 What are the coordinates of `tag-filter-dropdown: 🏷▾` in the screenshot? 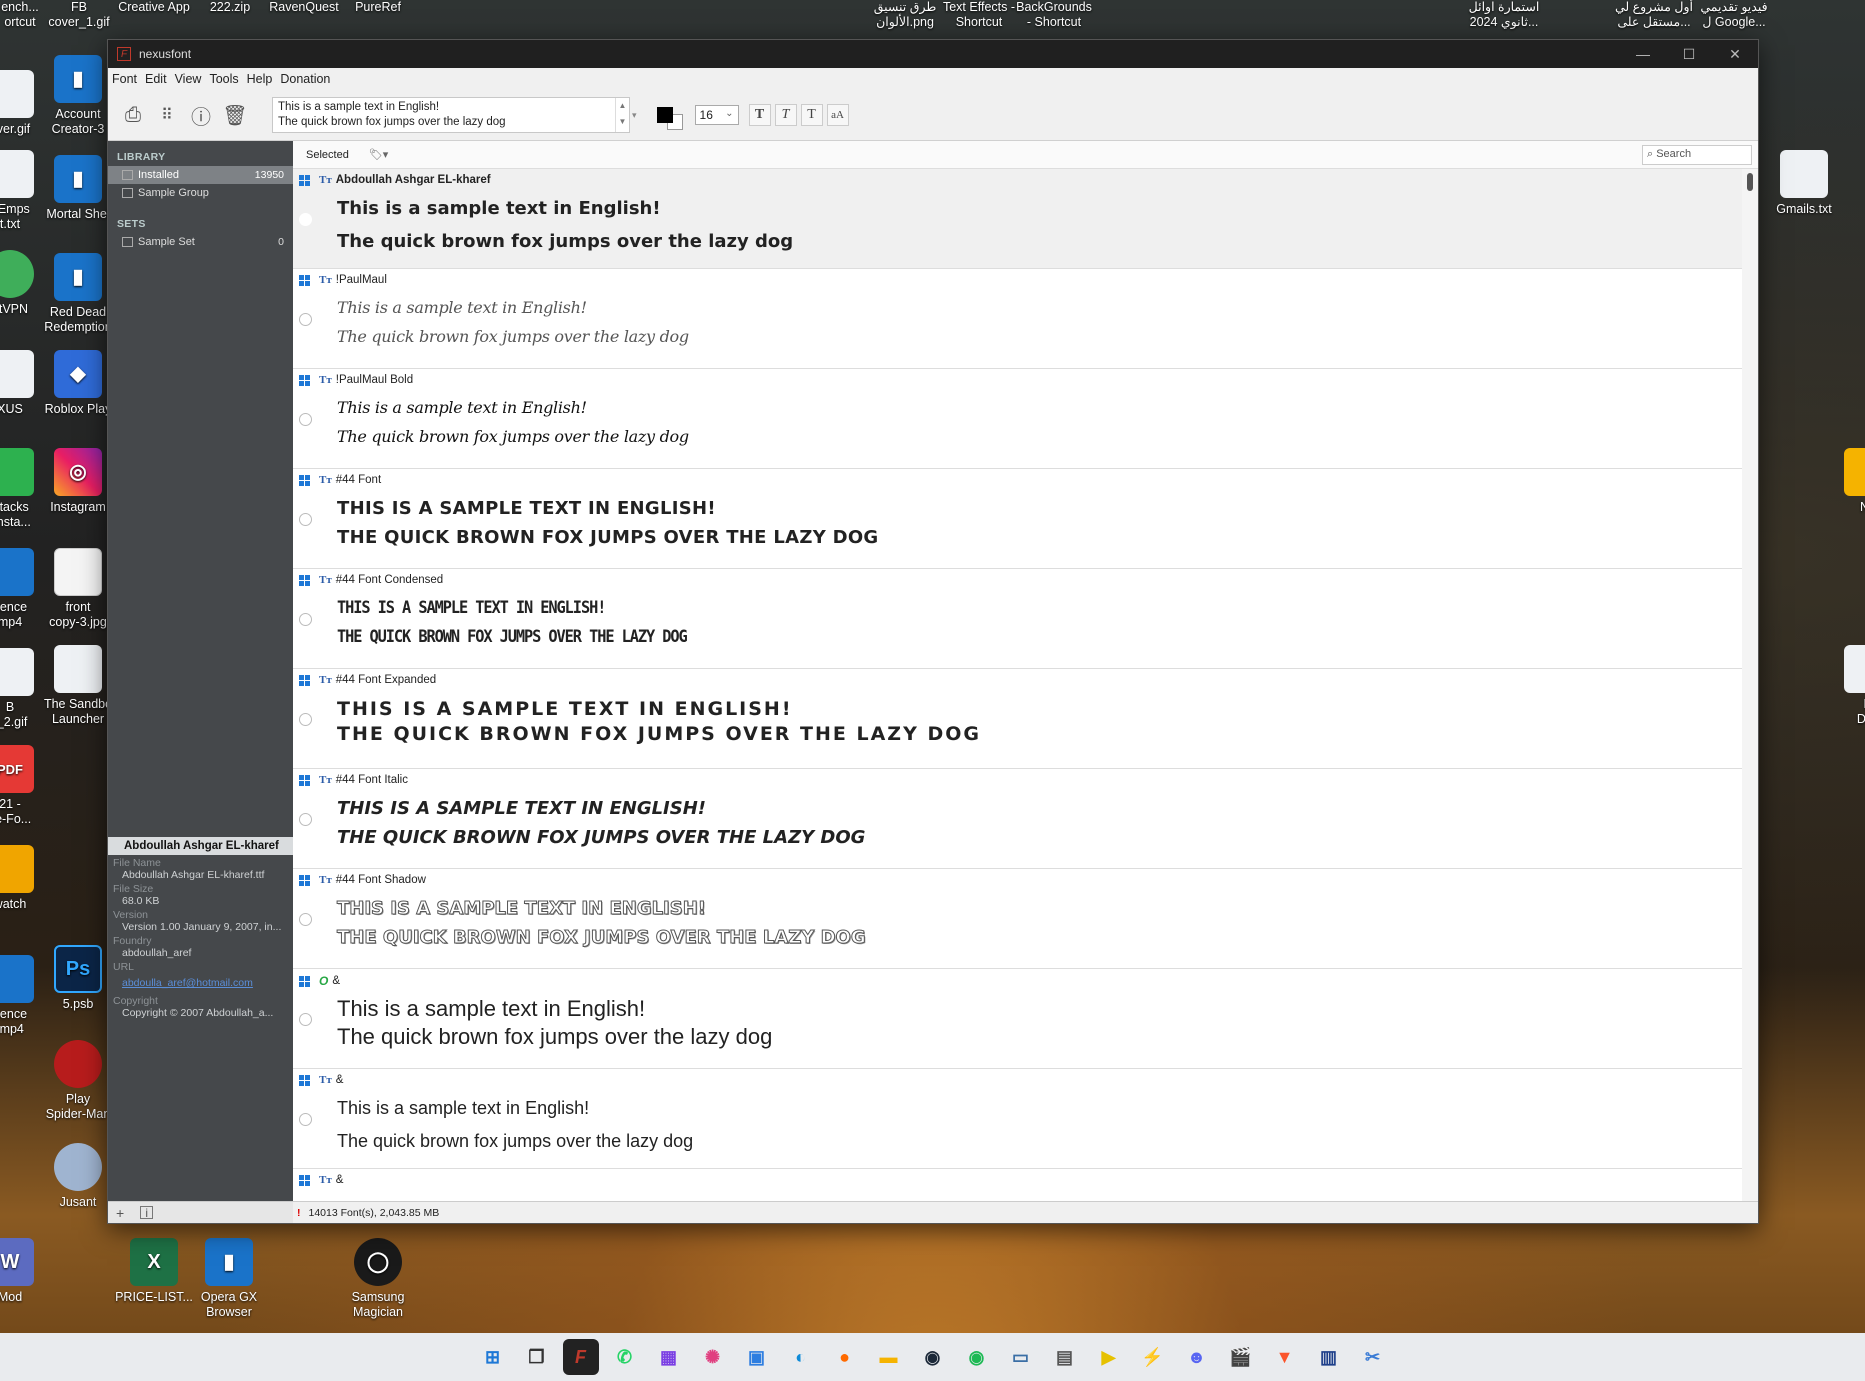 It's located at (379, 154).